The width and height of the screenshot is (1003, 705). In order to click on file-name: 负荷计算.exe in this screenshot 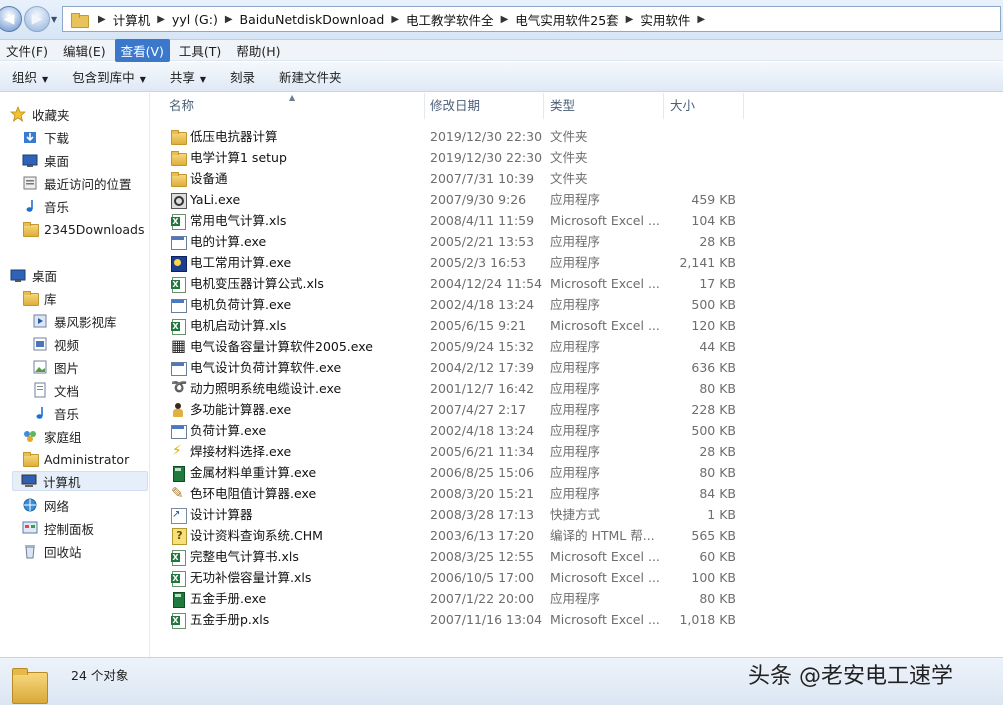, I will do `click(228, 430)`.